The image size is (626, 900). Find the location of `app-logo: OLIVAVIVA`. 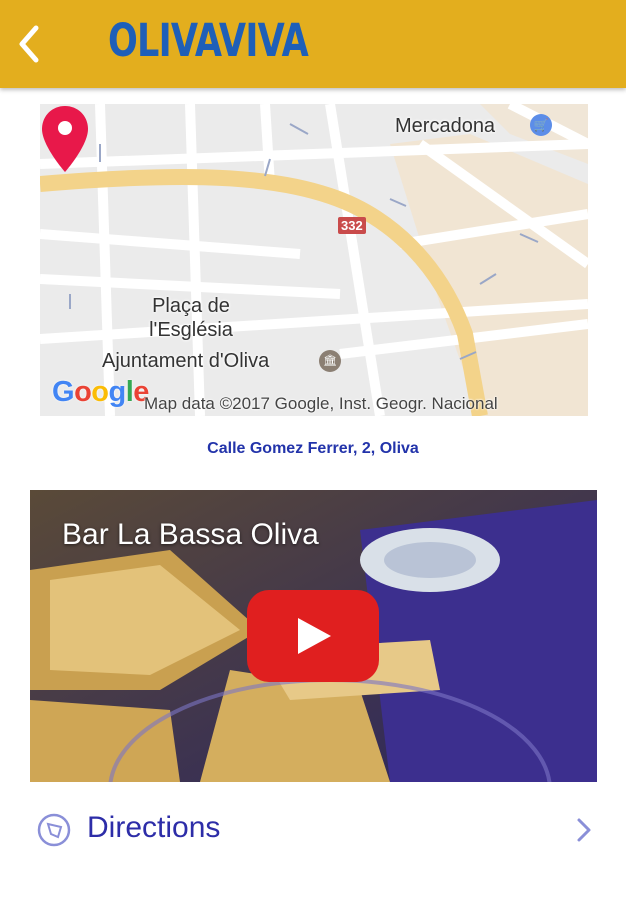

app-logo: OLIVAVIVA is located at coordinates (208, 40).